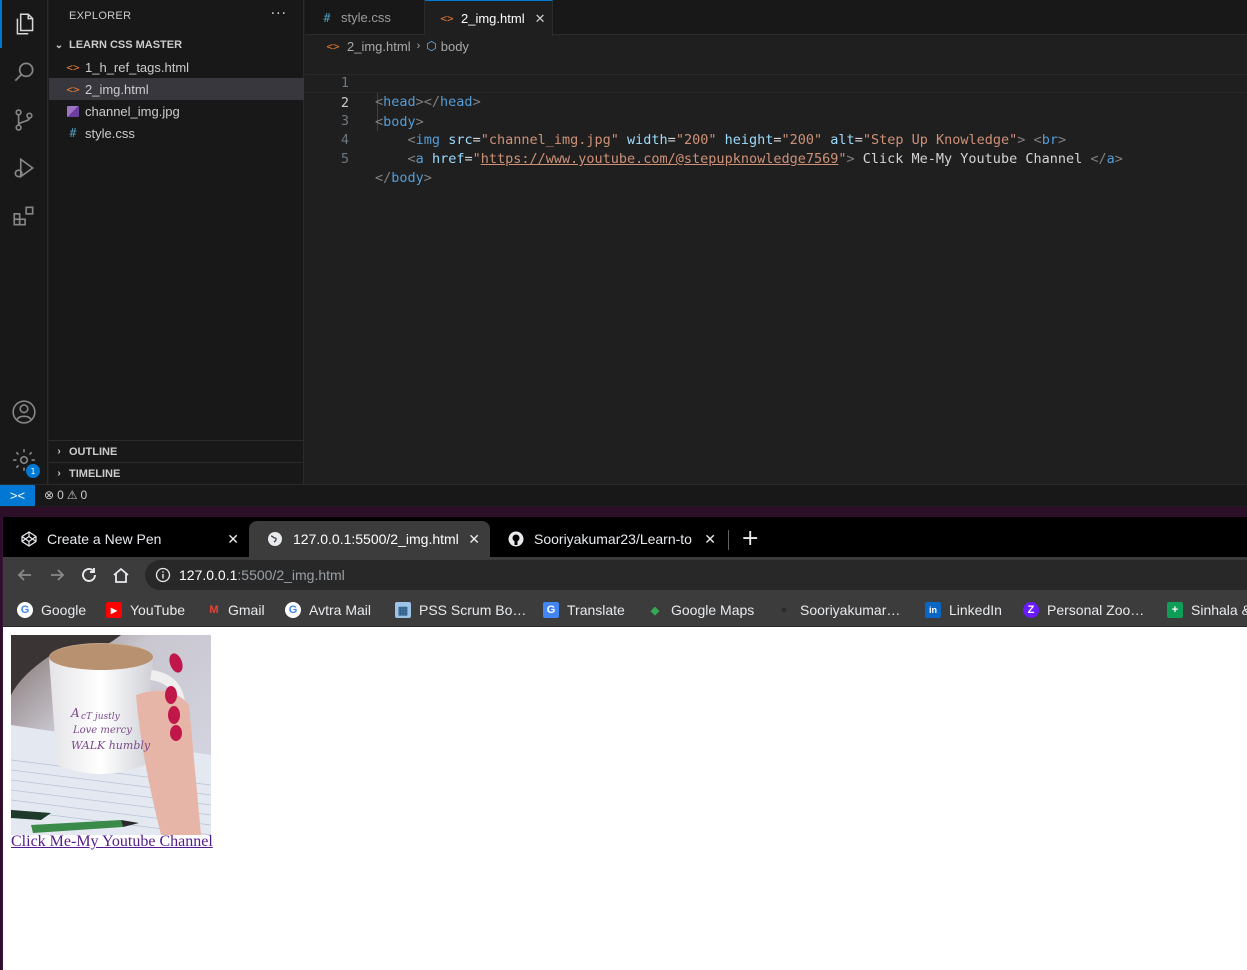 The width and height of the screenshot is (1247, 970). I want to click on warning-icon: ⚠, so click(72, 495).